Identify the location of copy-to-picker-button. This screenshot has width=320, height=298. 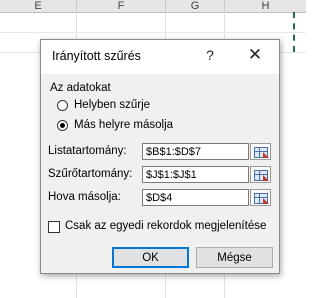
(260, 197).